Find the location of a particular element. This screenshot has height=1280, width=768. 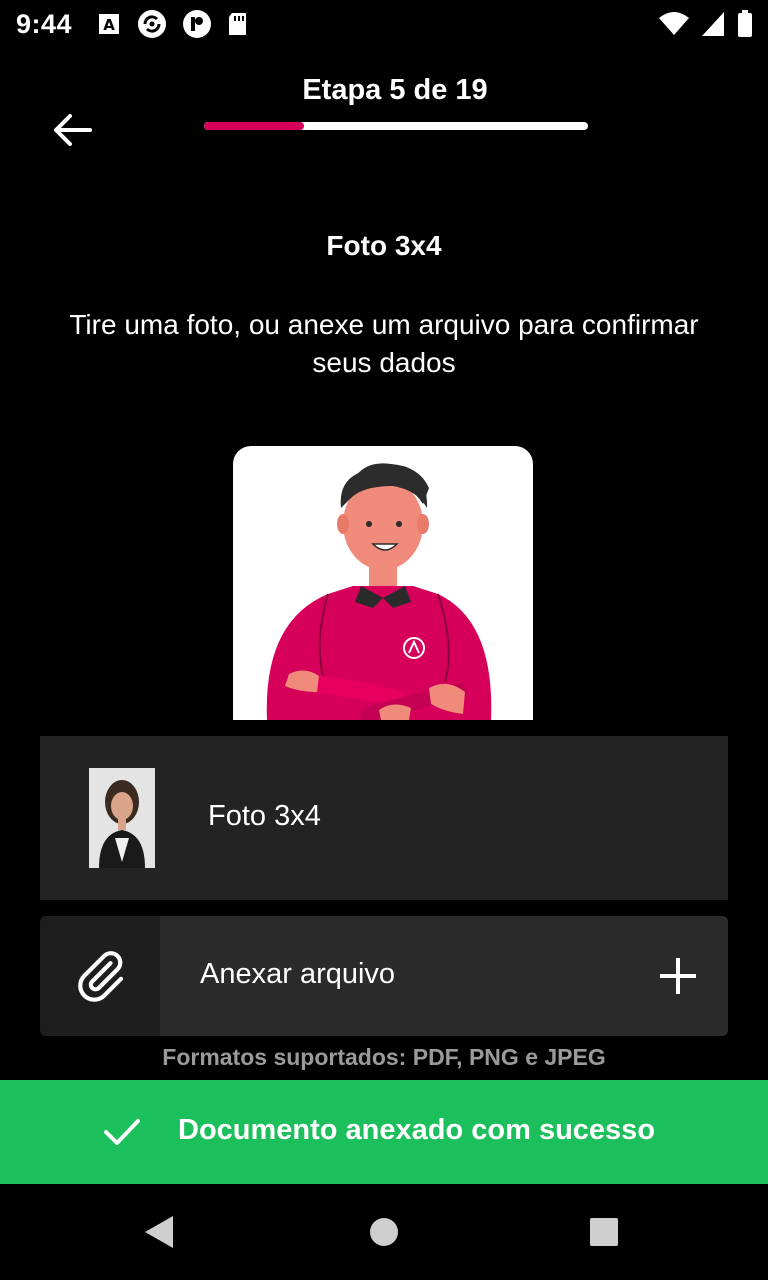

person-illustration is located at coordinates (383, 583).